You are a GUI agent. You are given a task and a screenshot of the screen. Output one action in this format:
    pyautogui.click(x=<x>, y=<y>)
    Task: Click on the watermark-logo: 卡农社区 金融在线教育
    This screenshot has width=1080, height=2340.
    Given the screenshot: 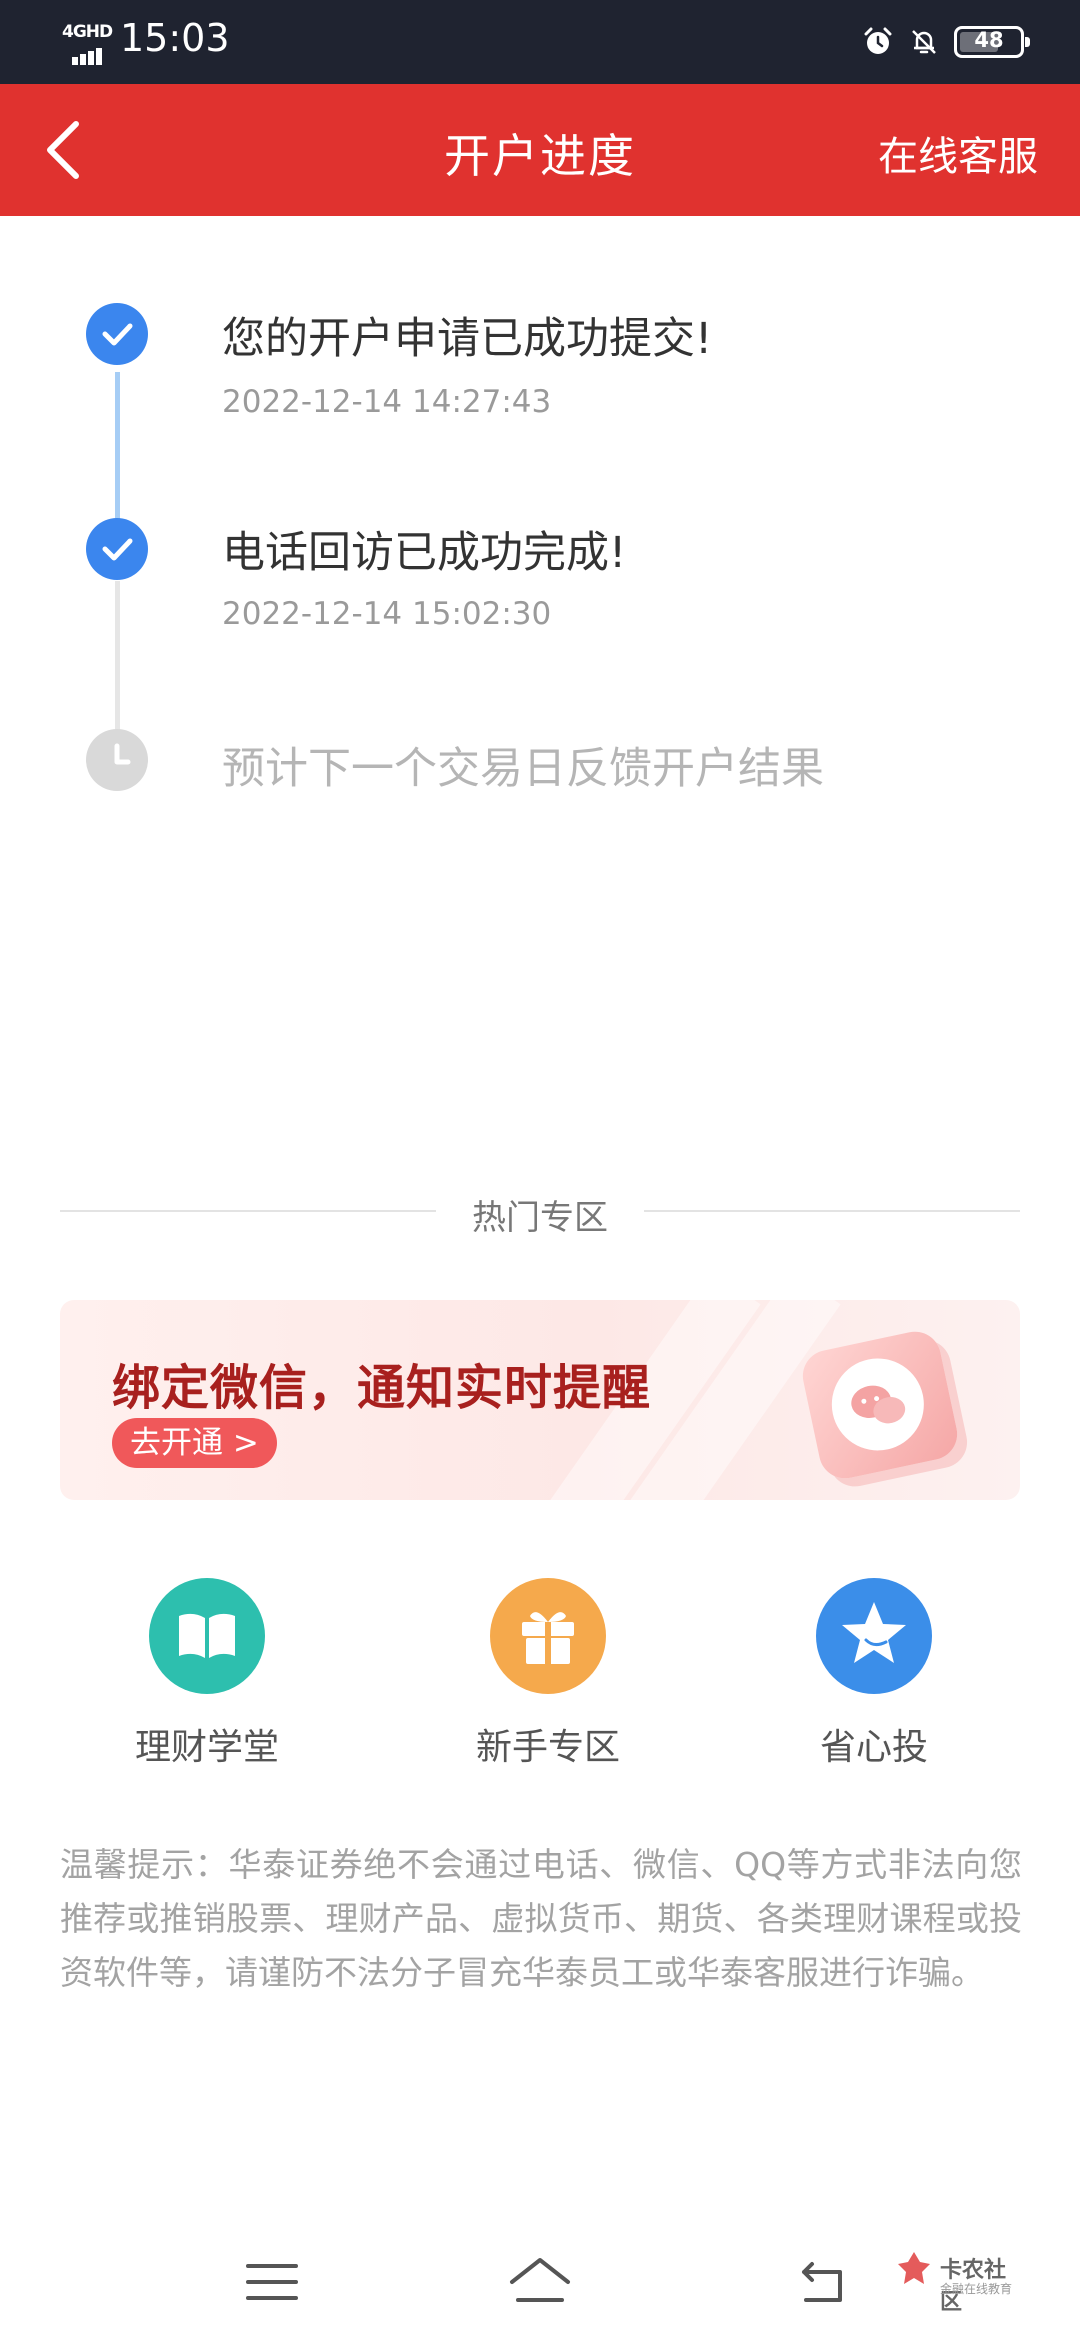 What is the action you would take?
    pyautogui.click(x=959, y=2281)
    